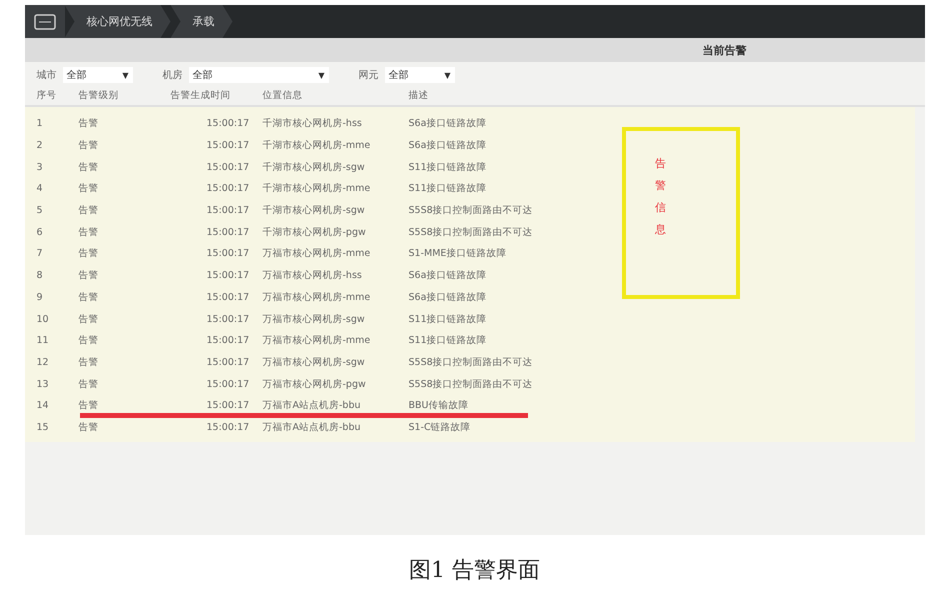 This screenshot has width=949, height=589. I want to click on column-header: 位置信息, so click(282, 95).